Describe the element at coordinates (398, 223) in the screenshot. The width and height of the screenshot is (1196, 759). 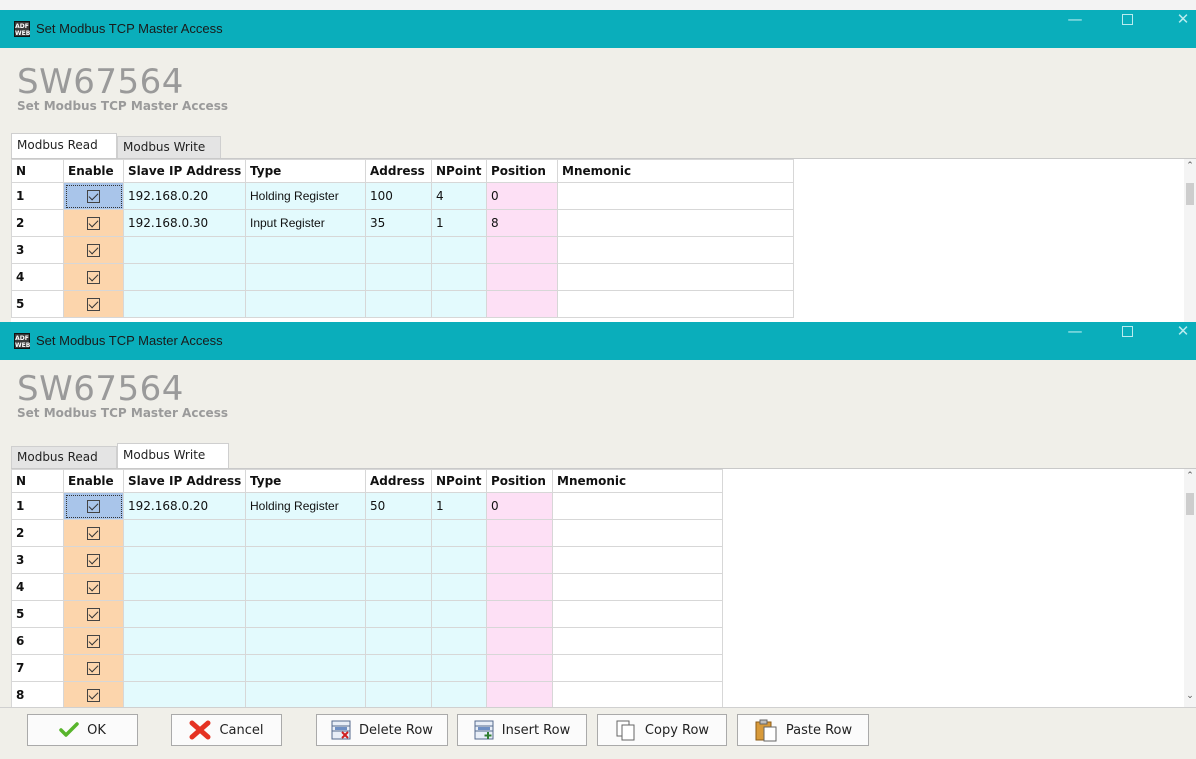
I see `address-cell: 35` at that location.